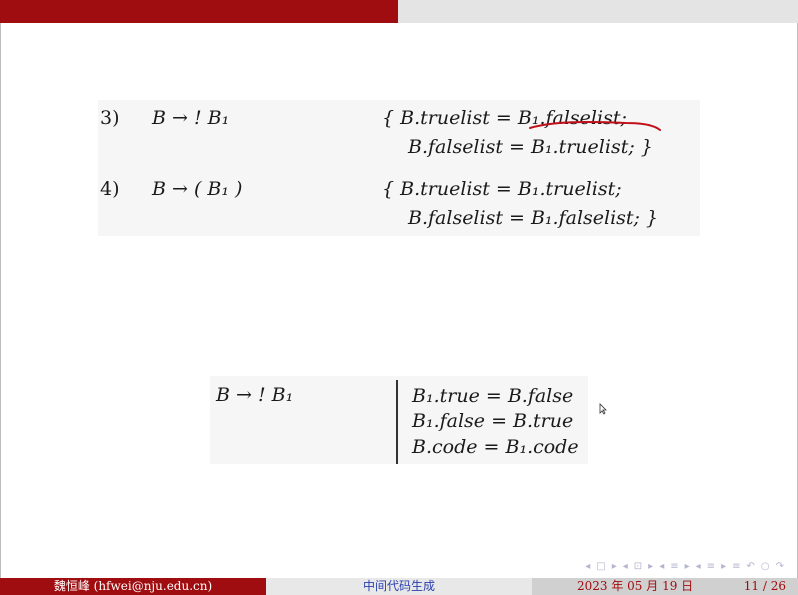 The width and height of the screenshot is (798, 595). I want to click on footer-page-number: 11 / 26, so click(764, 586).